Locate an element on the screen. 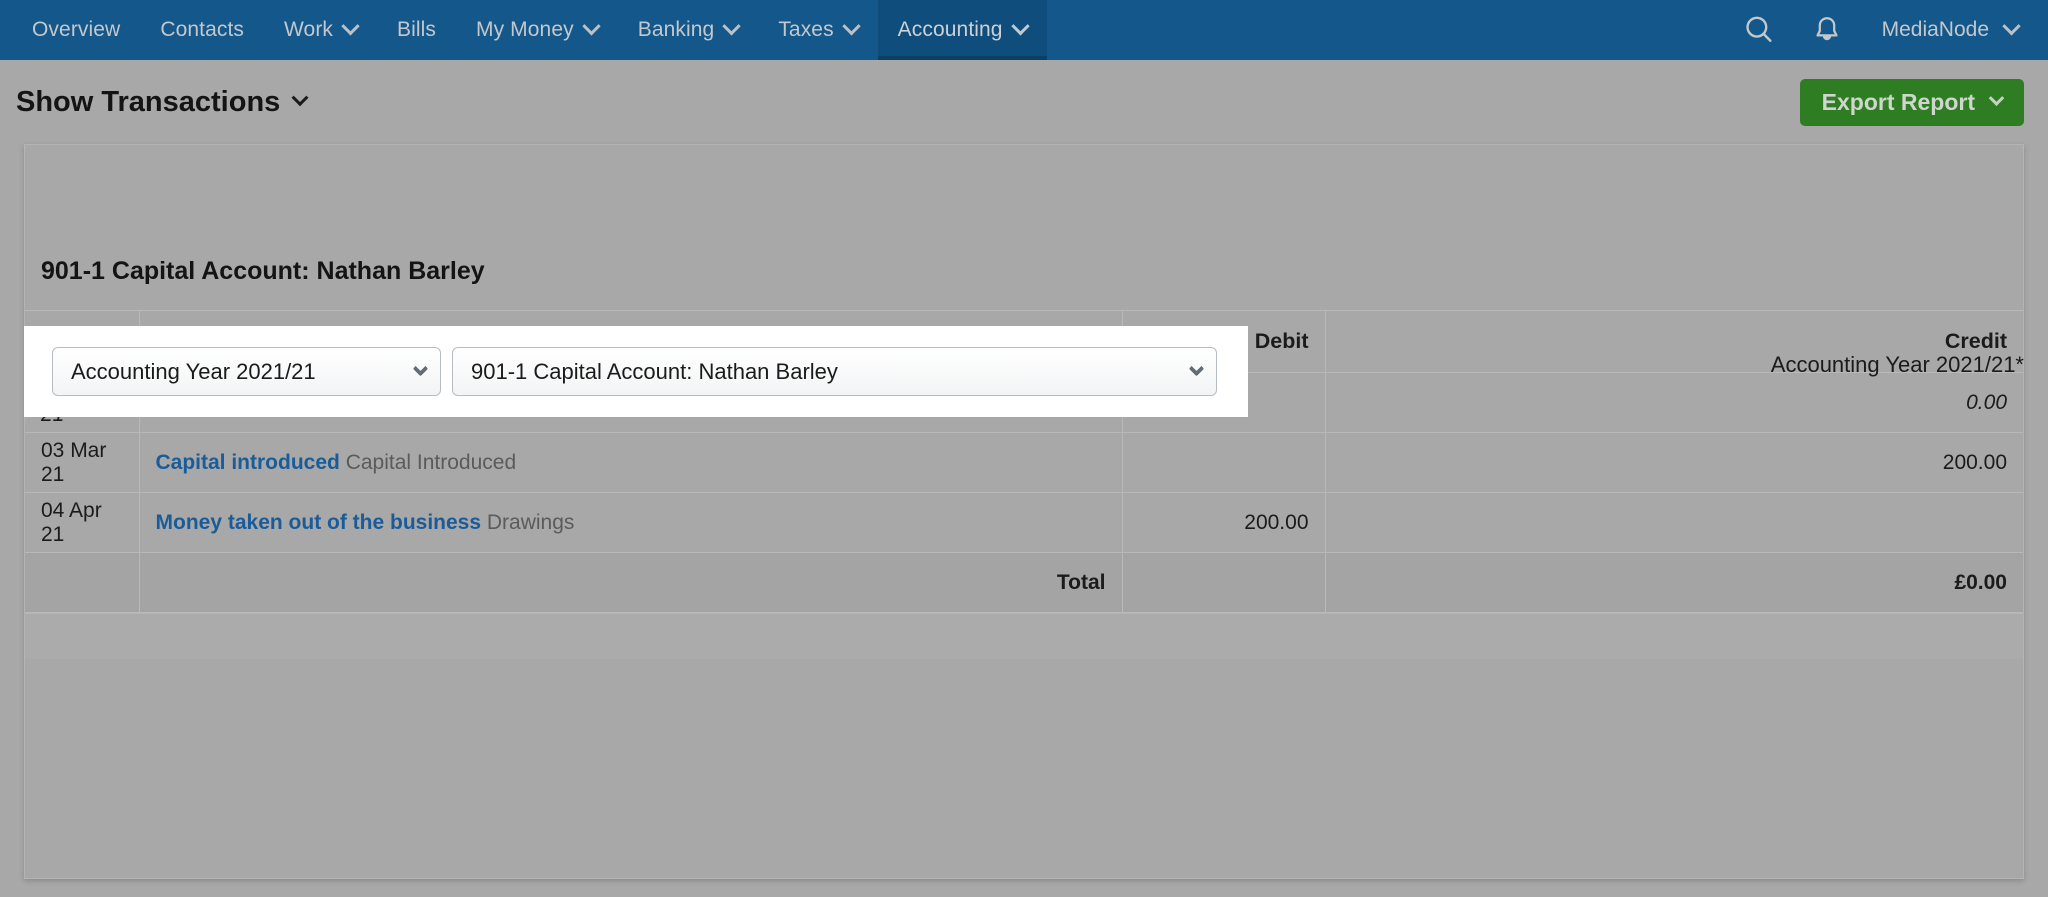  total-credit: £0.00 is located at coordinates (1673, 582).